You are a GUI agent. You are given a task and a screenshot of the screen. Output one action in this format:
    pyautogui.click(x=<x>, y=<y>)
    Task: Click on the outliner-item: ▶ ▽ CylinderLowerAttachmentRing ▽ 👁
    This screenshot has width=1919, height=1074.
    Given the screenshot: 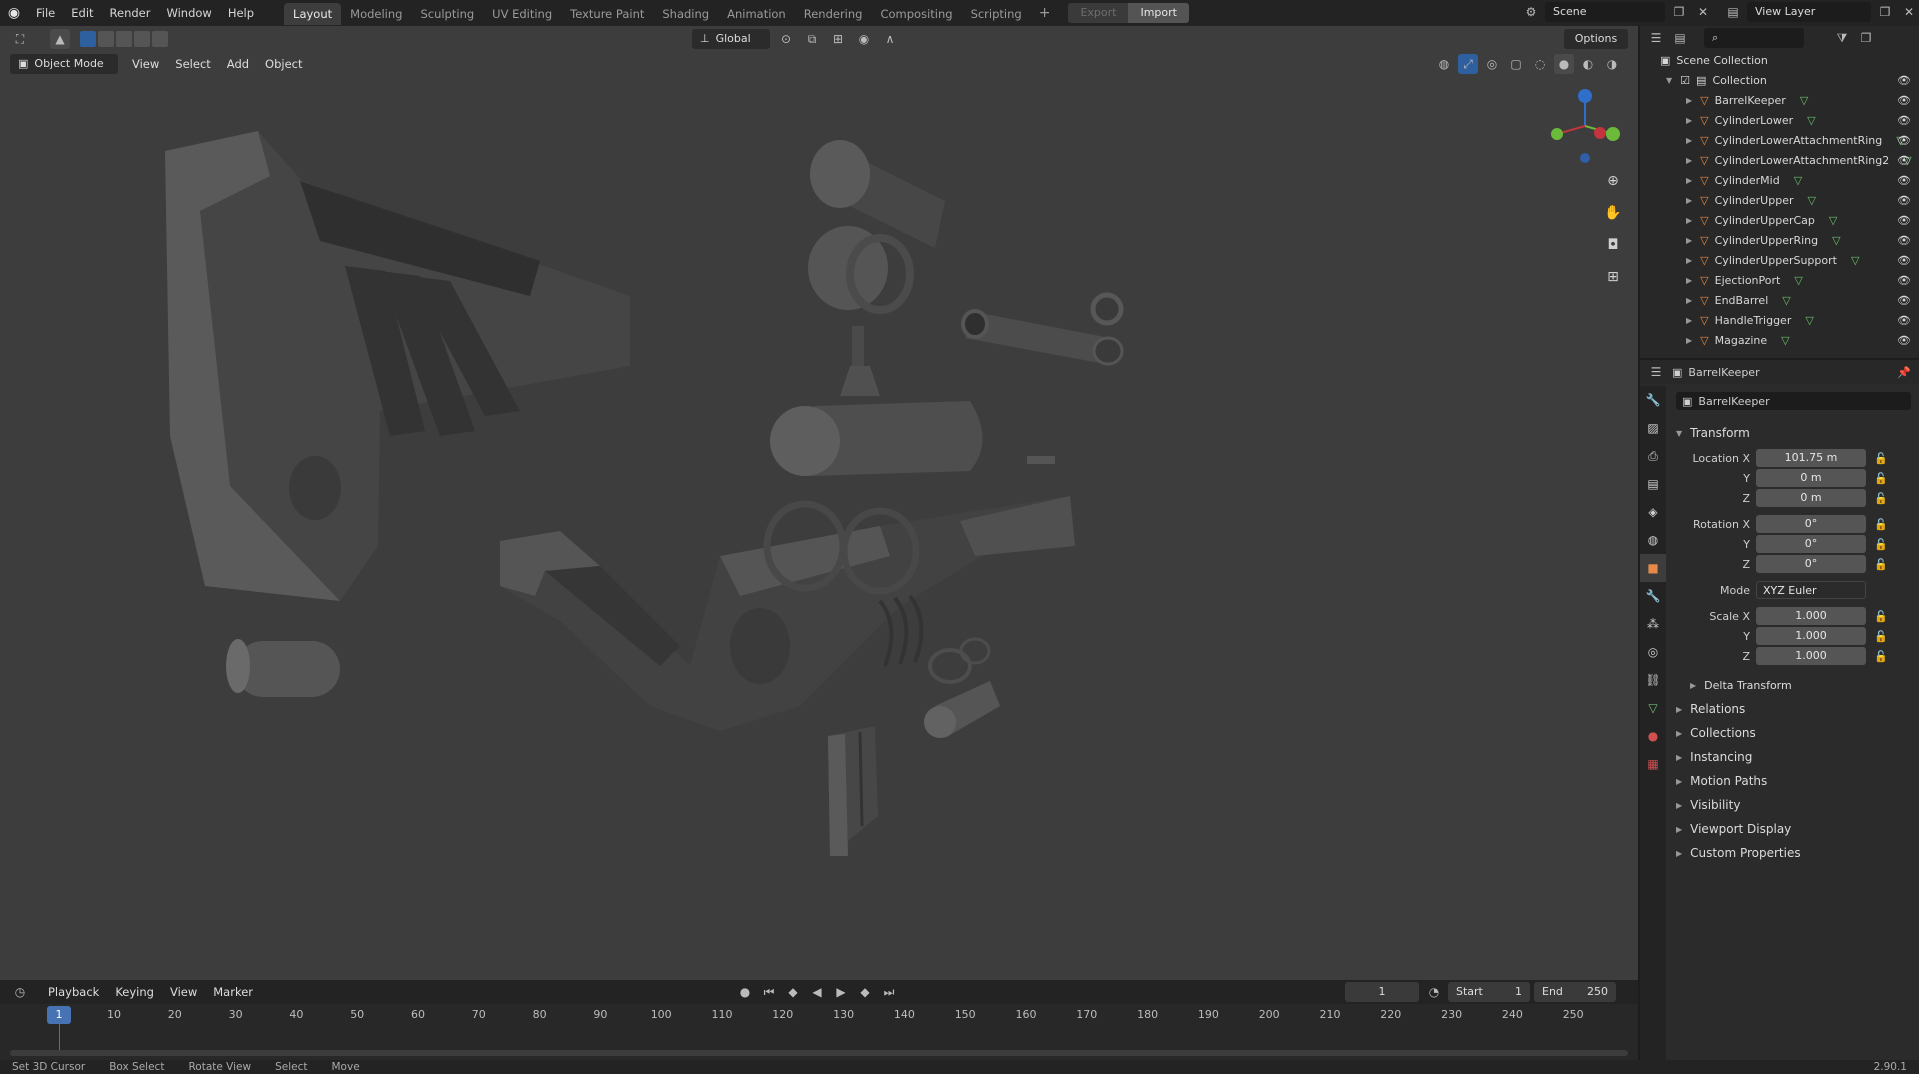 What is the action you would take?
    pyautogui.click(x=1779, y=140)
    